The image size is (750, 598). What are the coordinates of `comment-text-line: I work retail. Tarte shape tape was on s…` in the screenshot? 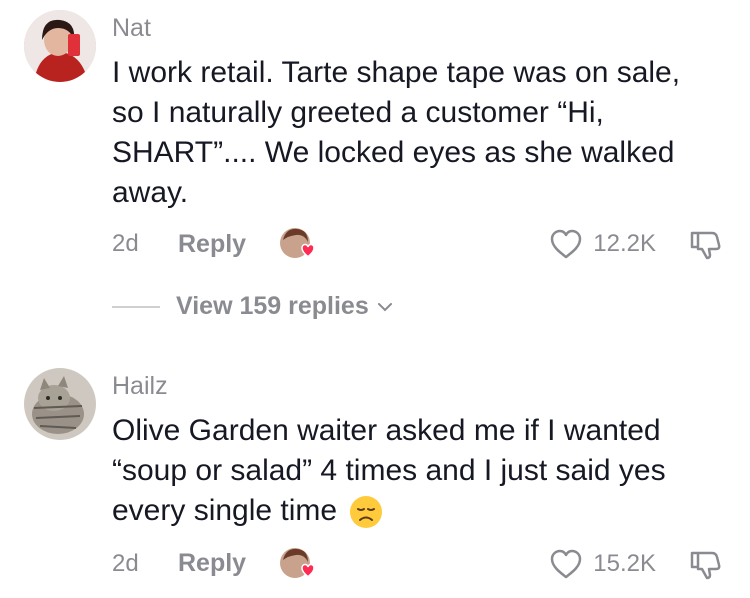 It's located at (396, 72).